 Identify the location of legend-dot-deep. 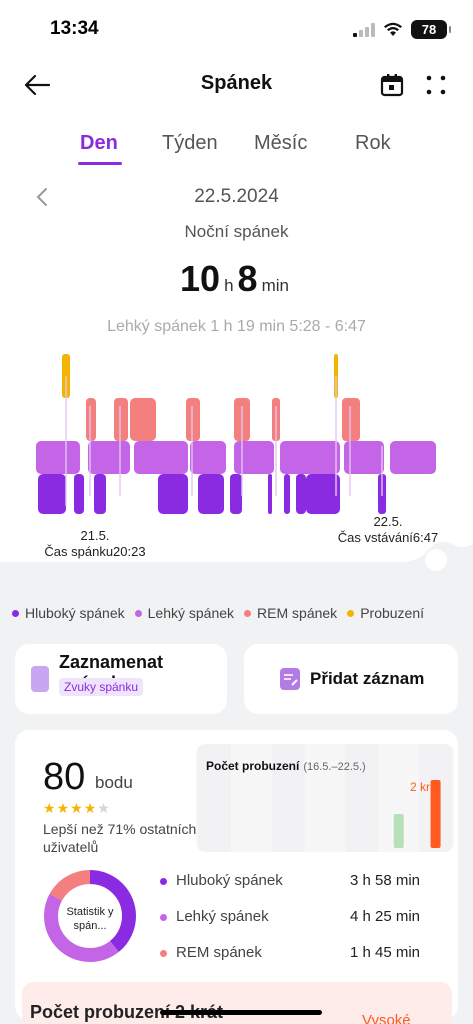
(15, 613).